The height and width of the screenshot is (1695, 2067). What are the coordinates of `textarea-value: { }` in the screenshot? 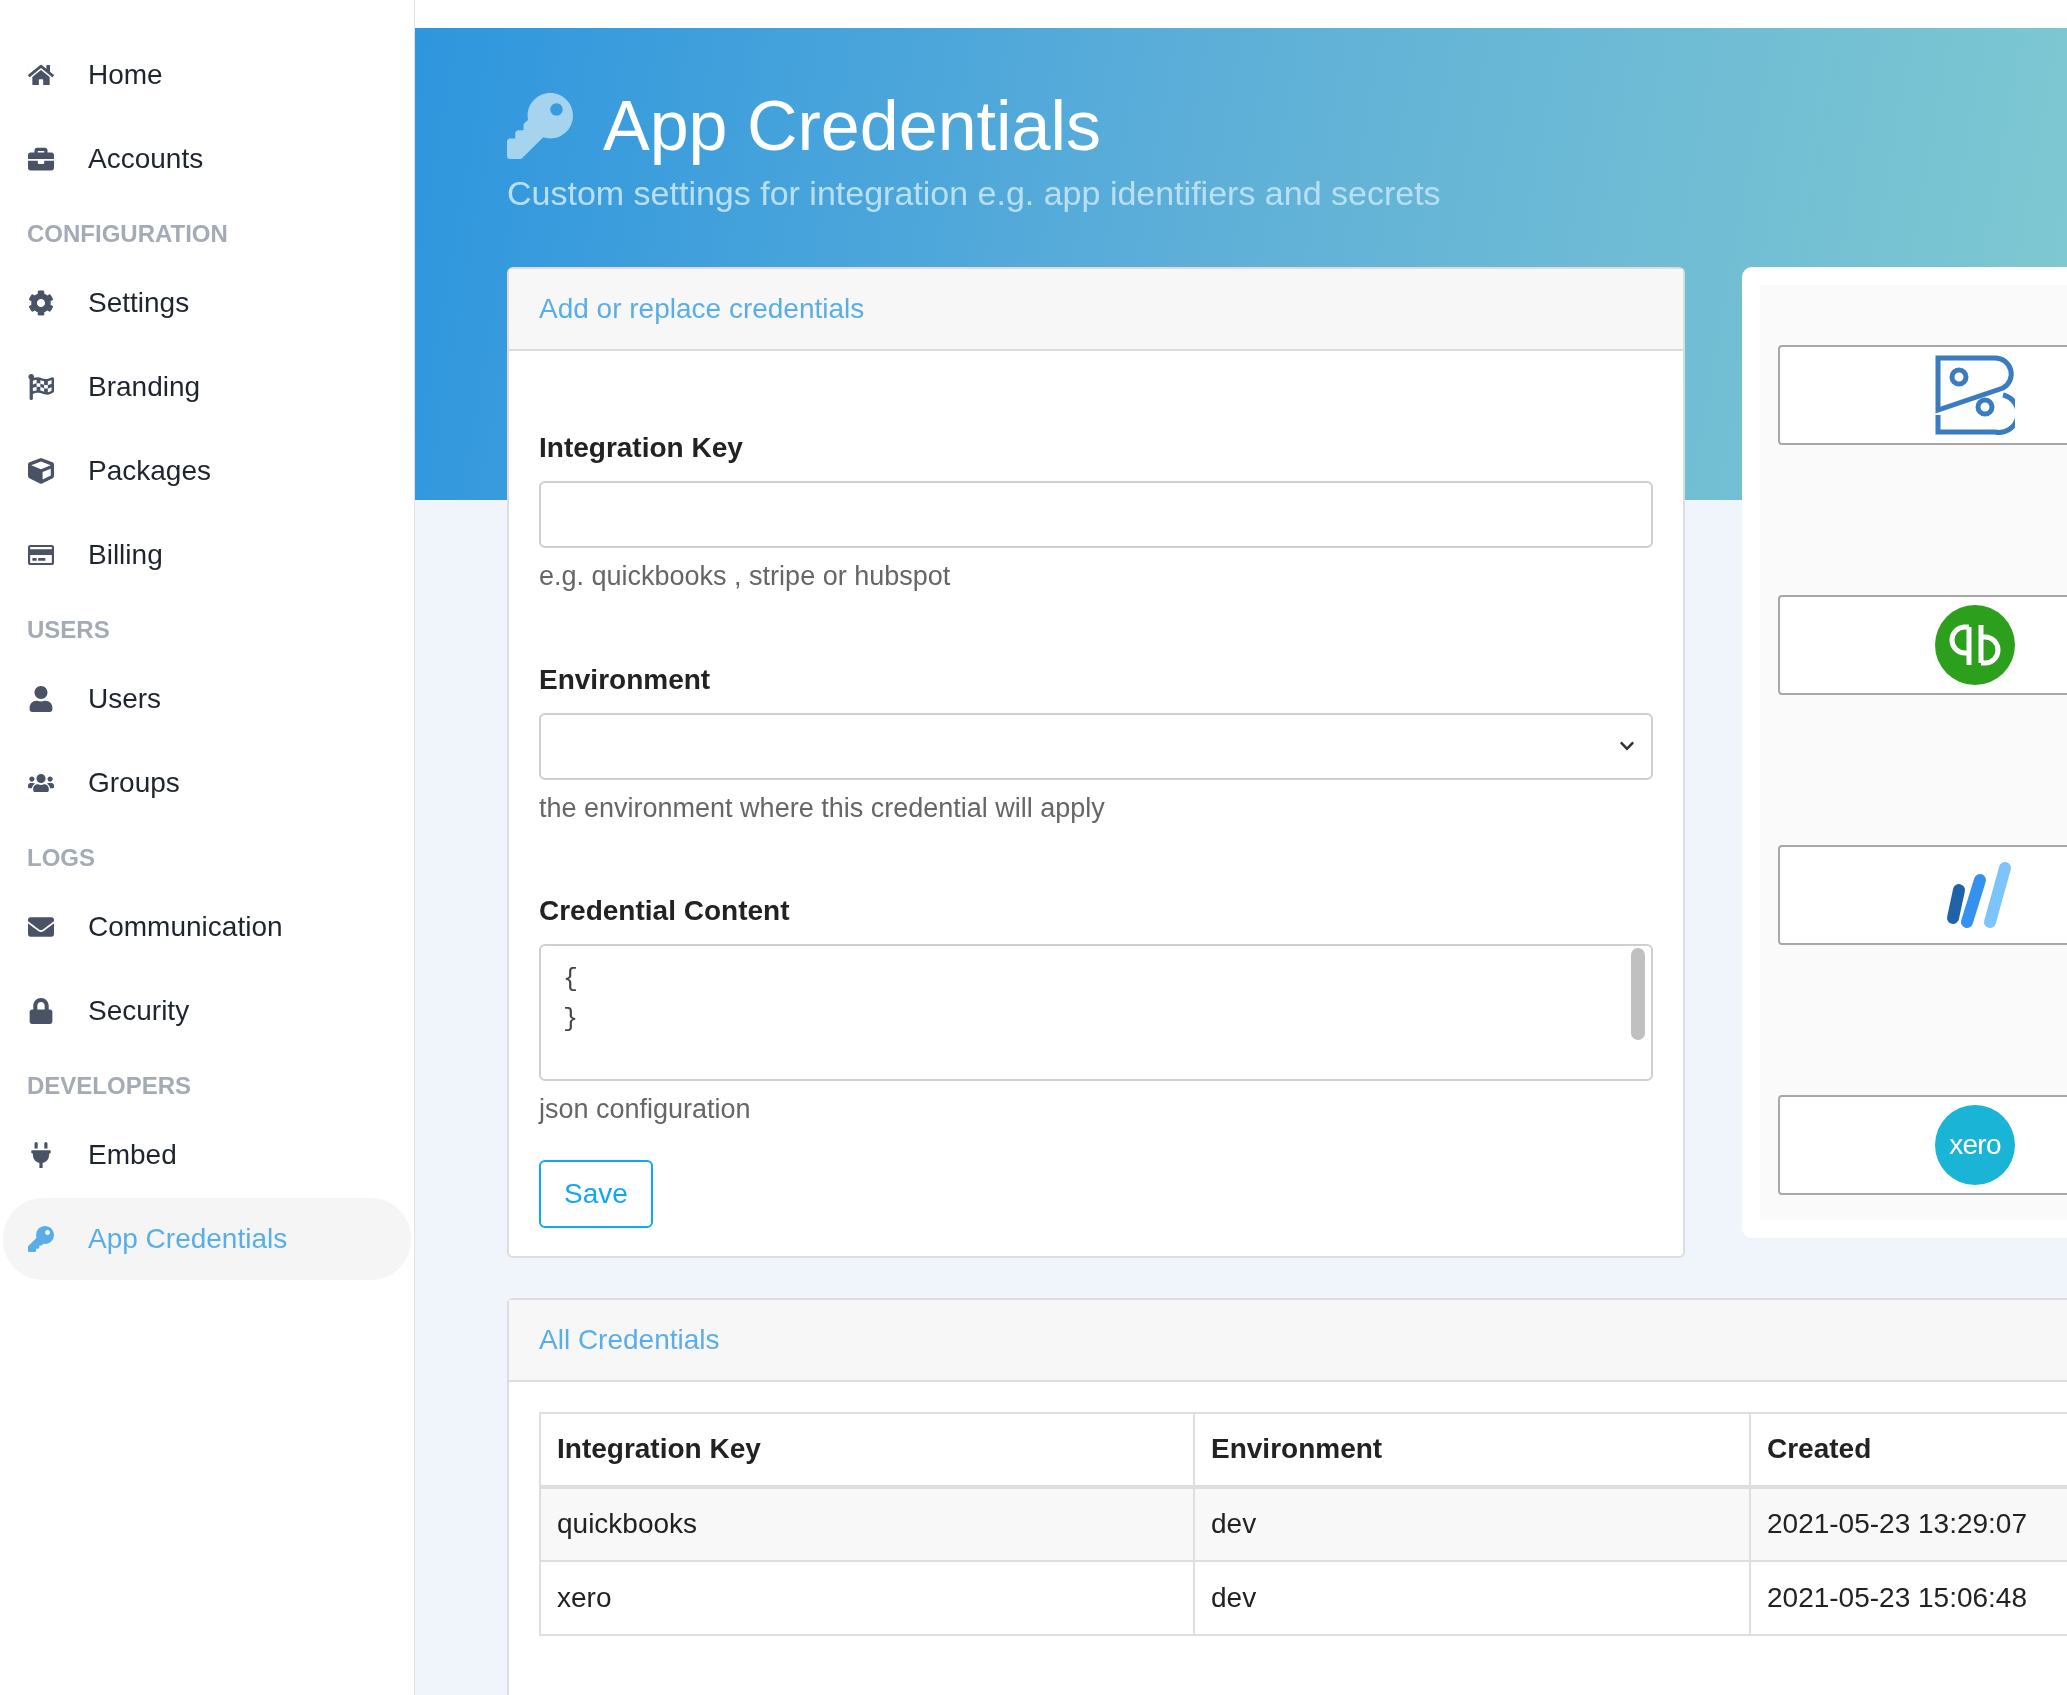 It's located at (570, 1000).